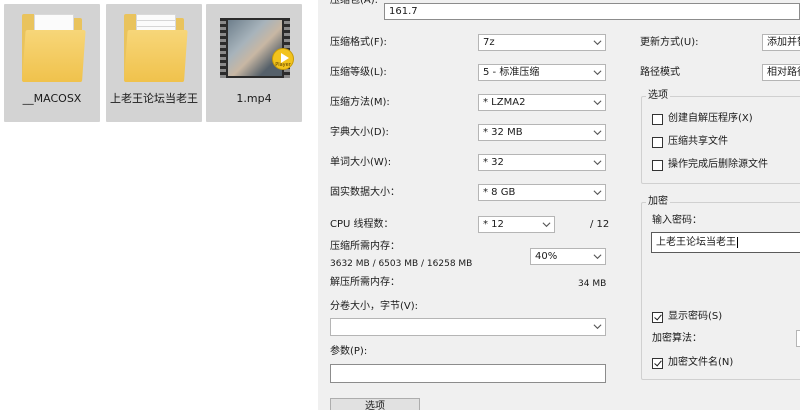  Describe the element at coordinates (362, 224) in the screenshot. I see `cpu-label: CPU 线程数：` at that location.